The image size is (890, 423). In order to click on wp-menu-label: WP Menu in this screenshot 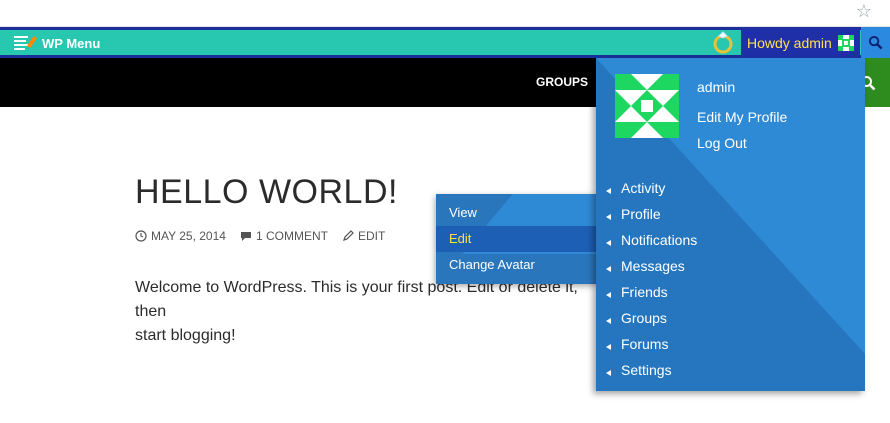, I will do `click(71, 43)`.